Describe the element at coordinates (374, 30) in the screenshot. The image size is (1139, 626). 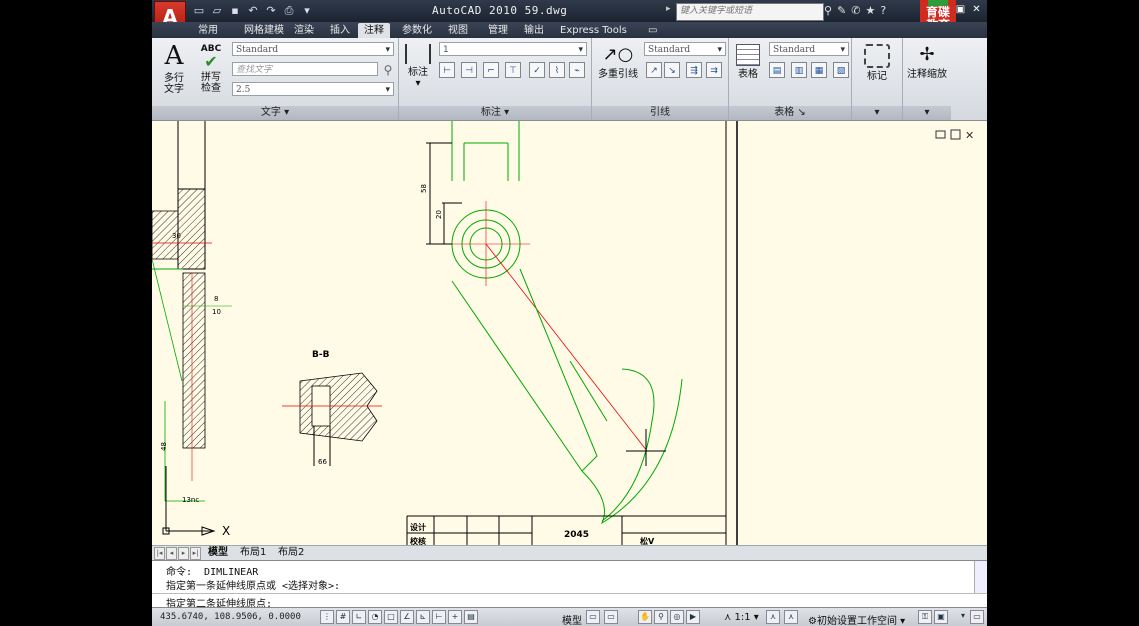
I see `tab-annotate: 注释` at that location.